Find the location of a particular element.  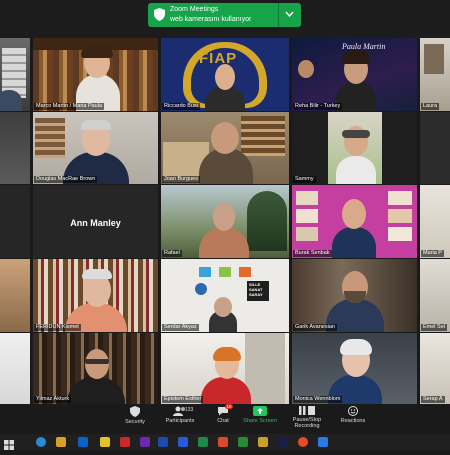

video-tile: Sammy is located at coordinates (354, 148).